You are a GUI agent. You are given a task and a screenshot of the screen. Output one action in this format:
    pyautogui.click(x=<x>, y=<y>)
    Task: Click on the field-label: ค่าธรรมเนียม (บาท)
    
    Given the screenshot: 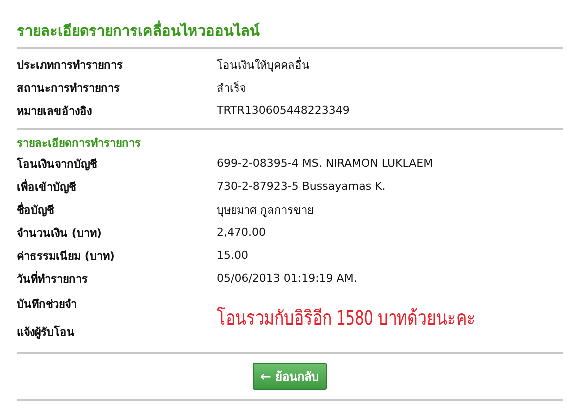 What is the action you would take?
    pyautogui.click(x=66, y=256)
    